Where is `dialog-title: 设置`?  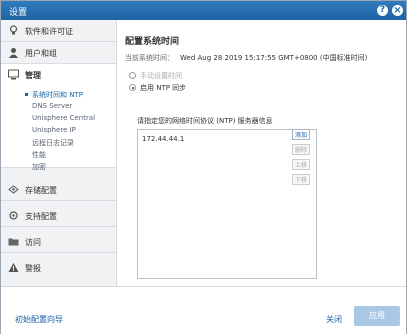
dialog-title: 设置 is located at coordinates (18, 13).